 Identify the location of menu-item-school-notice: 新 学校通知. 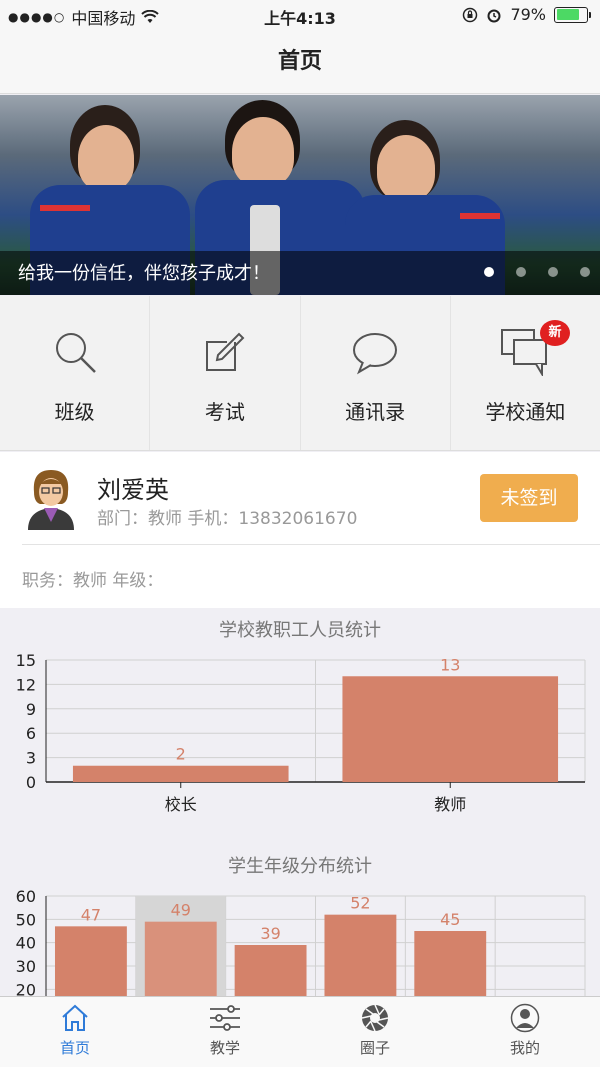
(525, 373).